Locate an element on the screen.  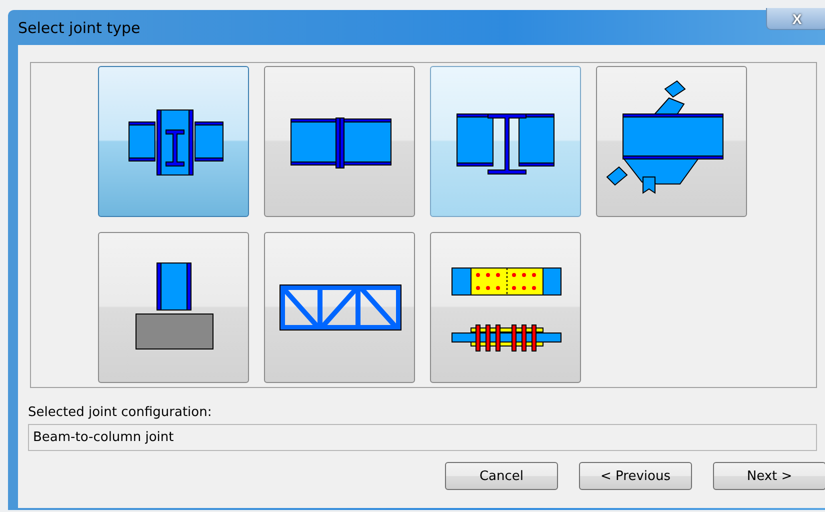
window-title: Select joint type is located at coordinates (79, 27).